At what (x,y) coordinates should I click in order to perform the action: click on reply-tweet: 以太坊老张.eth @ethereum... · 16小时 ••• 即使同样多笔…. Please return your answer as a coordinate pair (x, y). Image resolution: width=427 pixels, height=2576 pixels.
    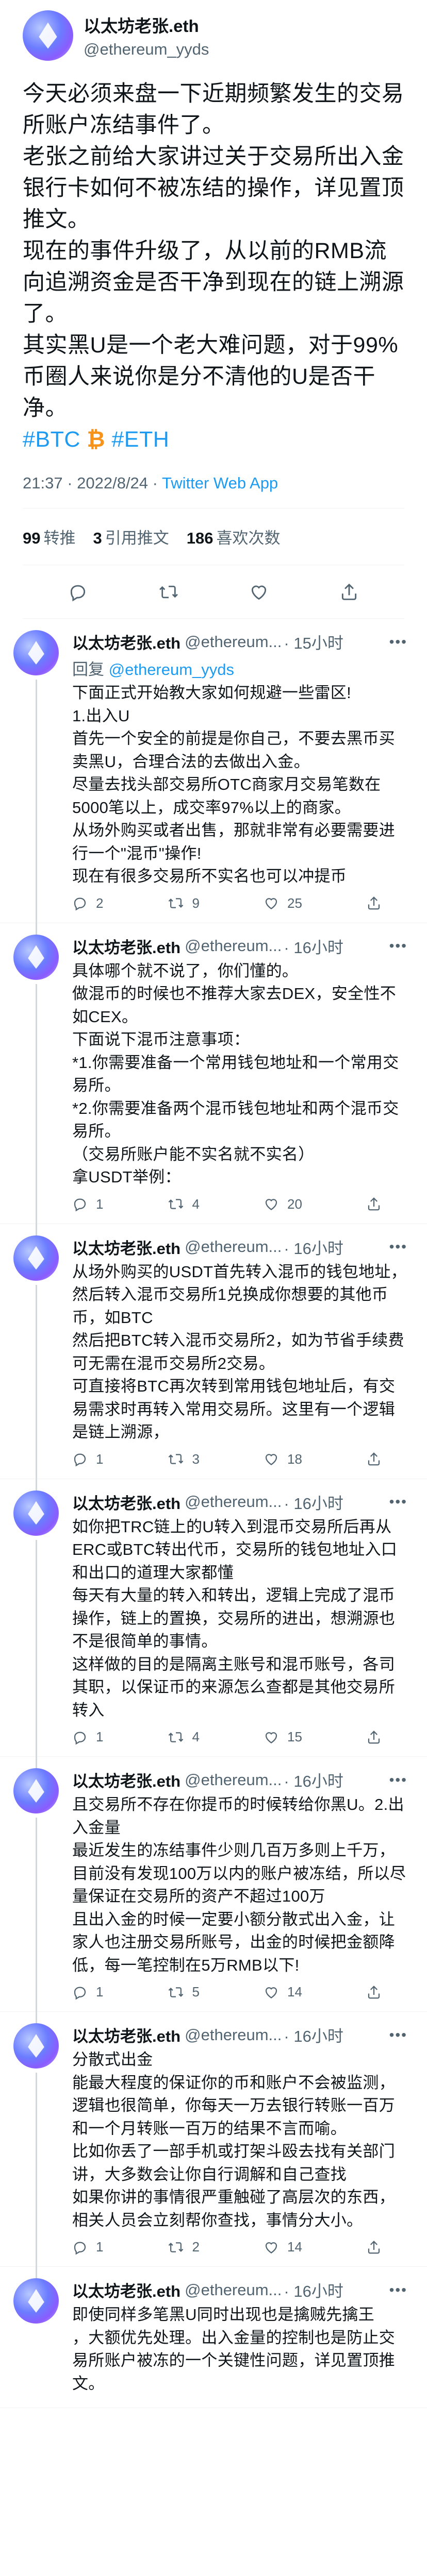
    Looking at the image, I should click on (213, 2337).